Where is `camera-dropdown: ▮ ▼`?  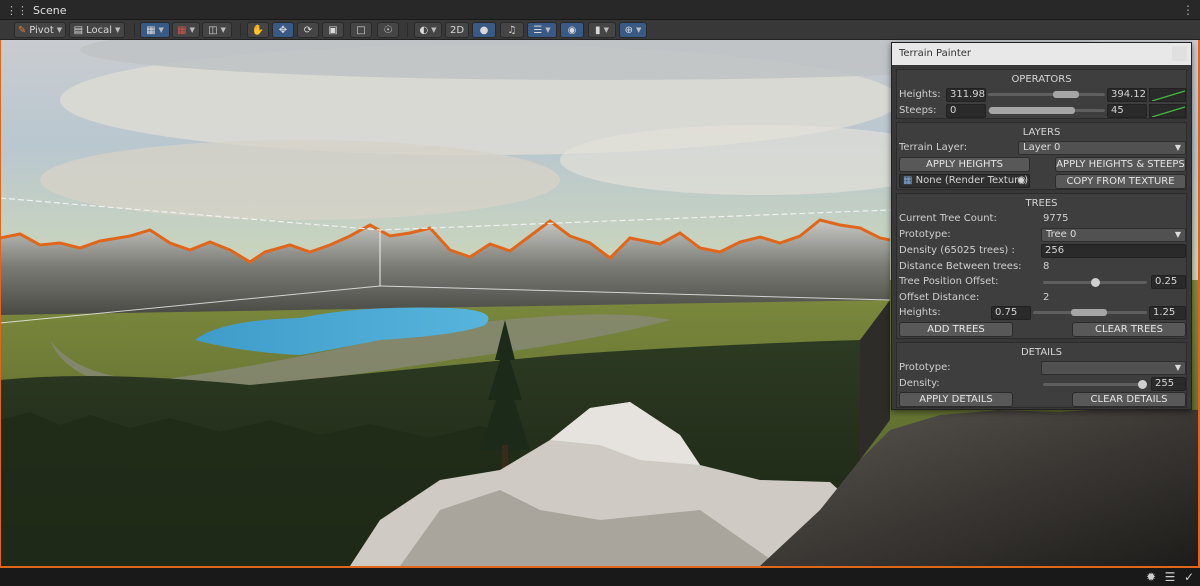
camera-dropdown: ▮ ▼ is located at coordinates (602, 30).